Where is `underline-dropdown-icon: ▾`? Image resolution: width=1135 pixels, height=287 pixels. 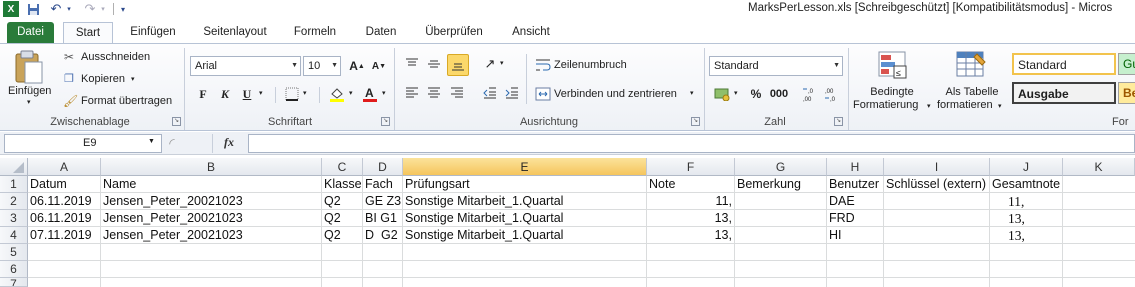 underline-dropdown-icon: ▾ is located at coordinates (261, 93).